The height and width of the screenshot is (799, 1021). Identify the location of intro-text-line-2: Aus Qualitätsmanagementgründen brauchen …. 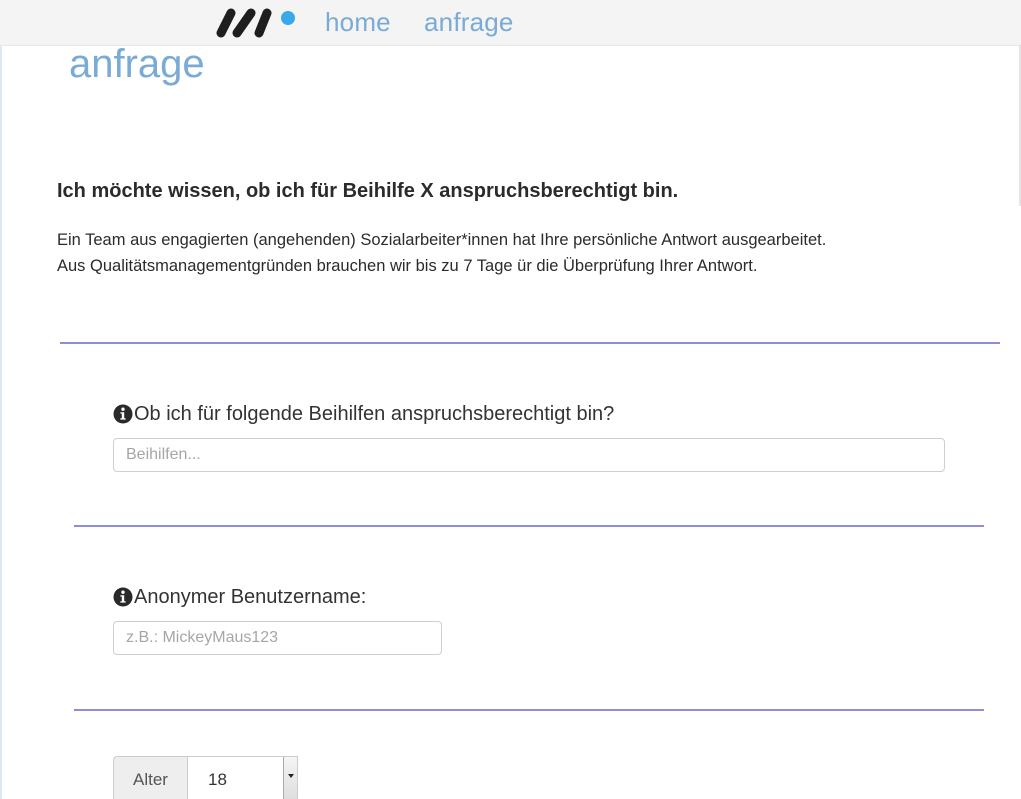
(407, 266).